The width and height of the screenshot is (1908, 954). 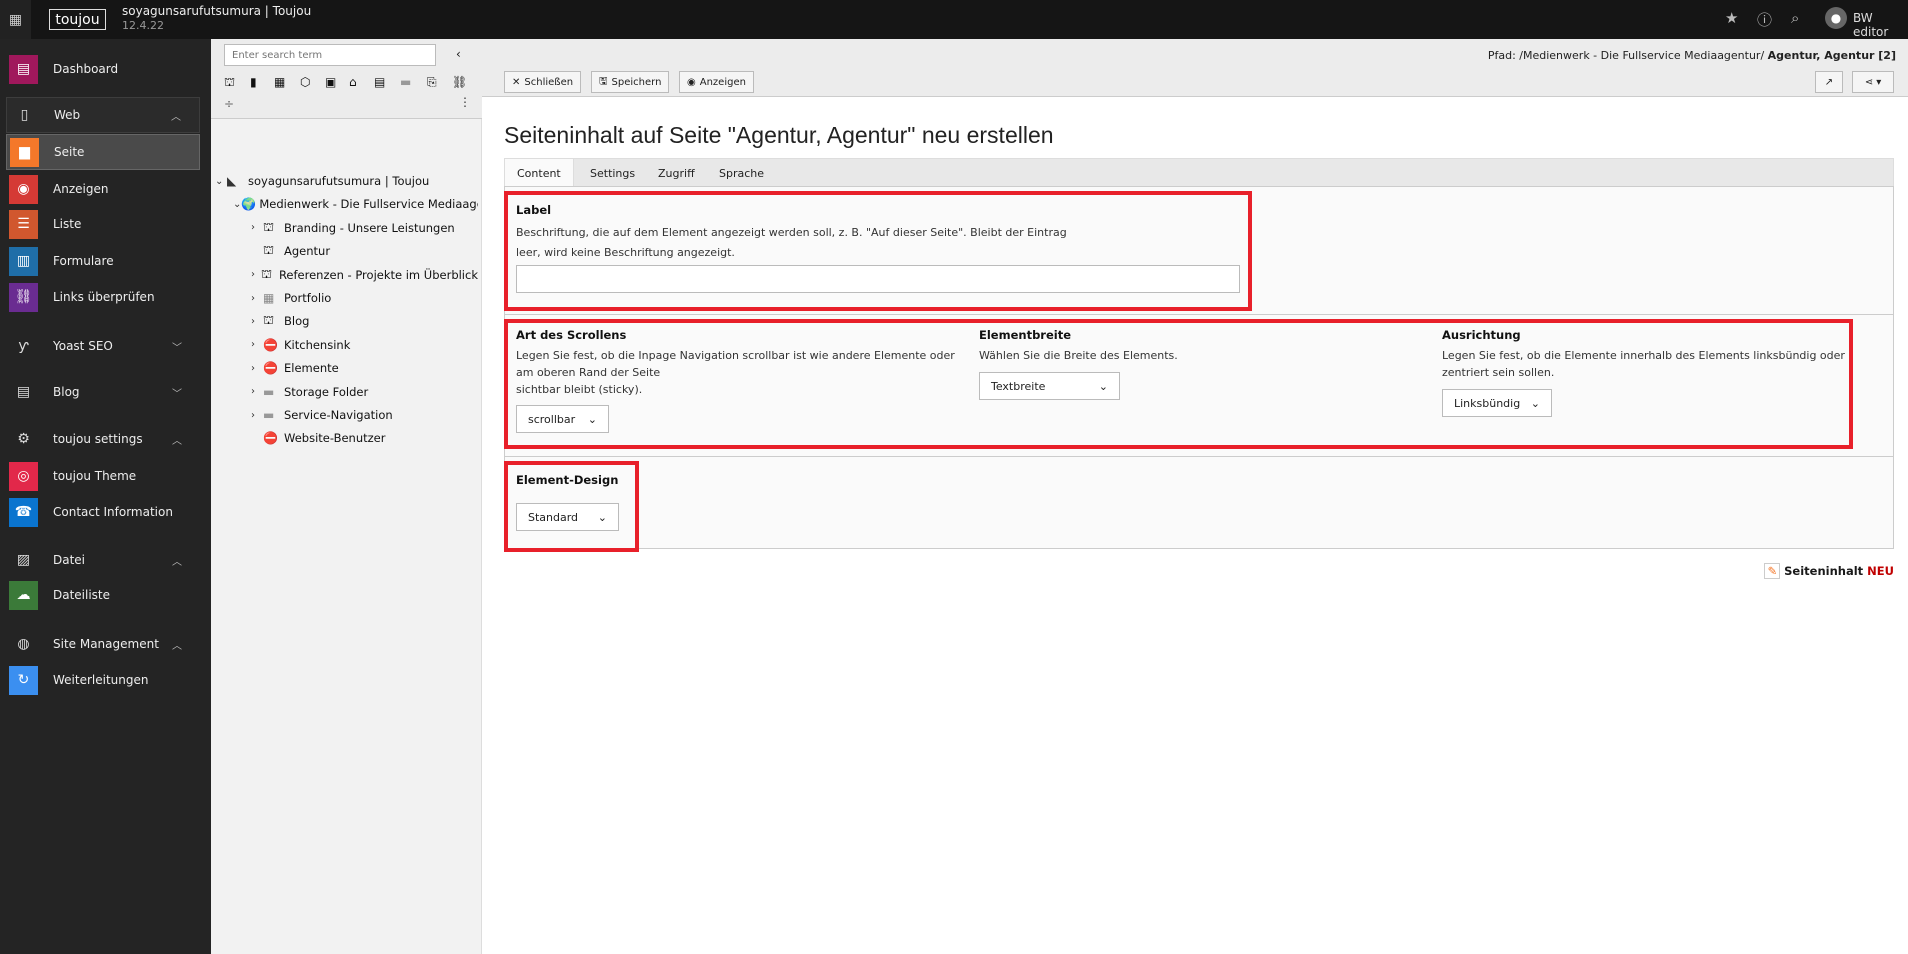 I want to click on page-icon: ▆, so click(x=24, y=152).